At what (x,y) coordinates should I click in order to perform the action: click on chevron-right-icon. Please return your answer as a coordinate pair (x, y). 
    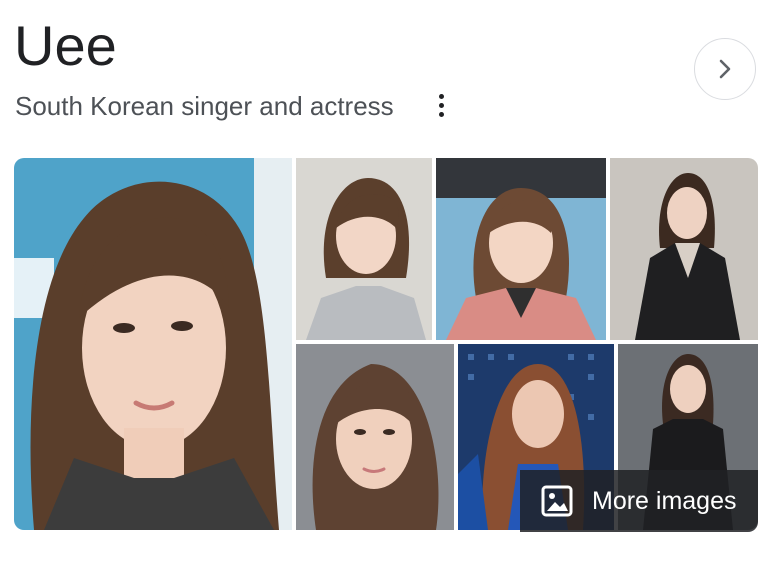
    Looking at the image, I should click on (725, 69).